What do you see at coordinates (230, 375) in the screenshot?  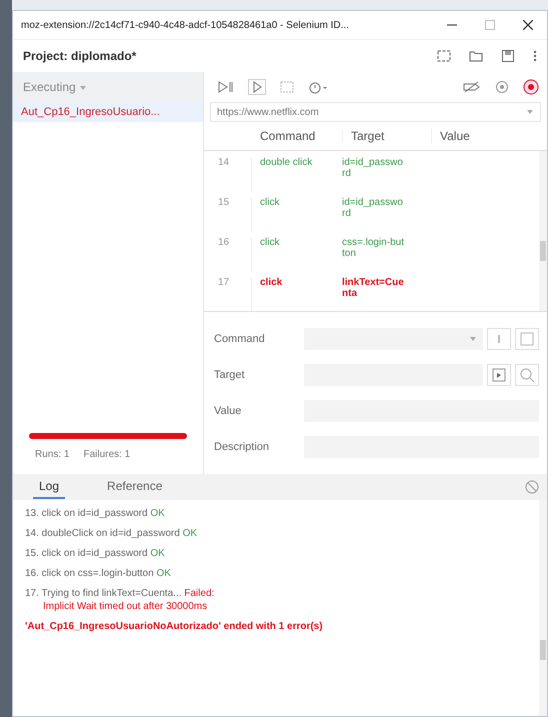 I see `field-label: Target` at bounding box center [230, 375].